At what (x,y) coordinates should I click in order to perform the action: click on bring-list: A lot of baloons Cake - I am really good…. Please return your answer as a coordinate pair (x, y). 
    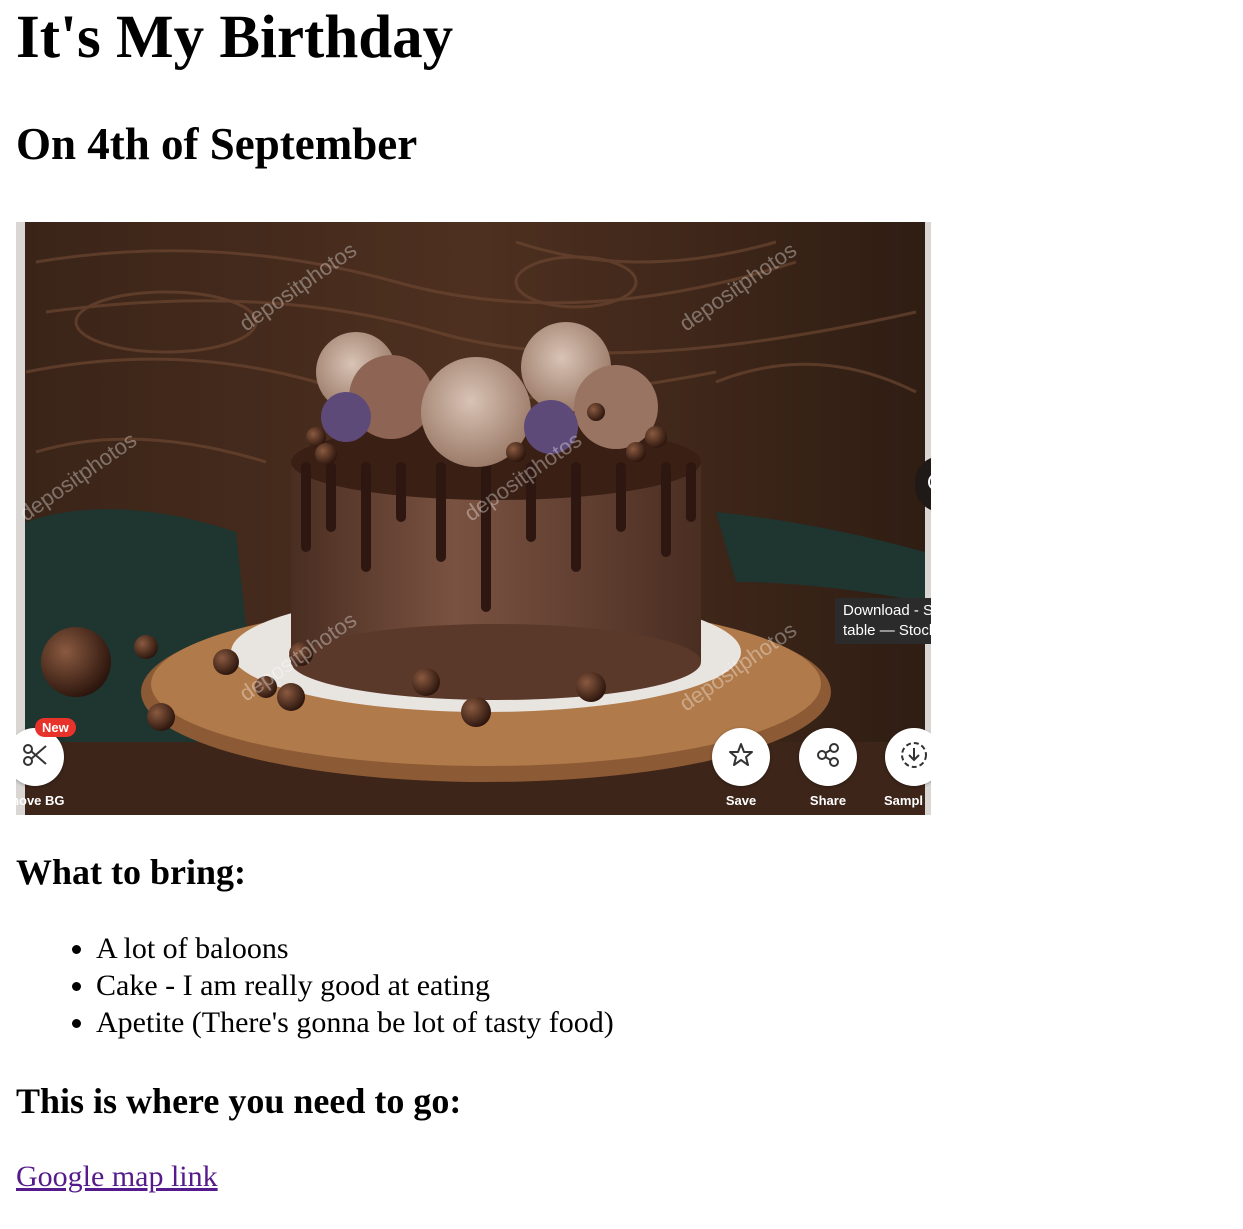
    Looking at the image, I should click on (315, 985).